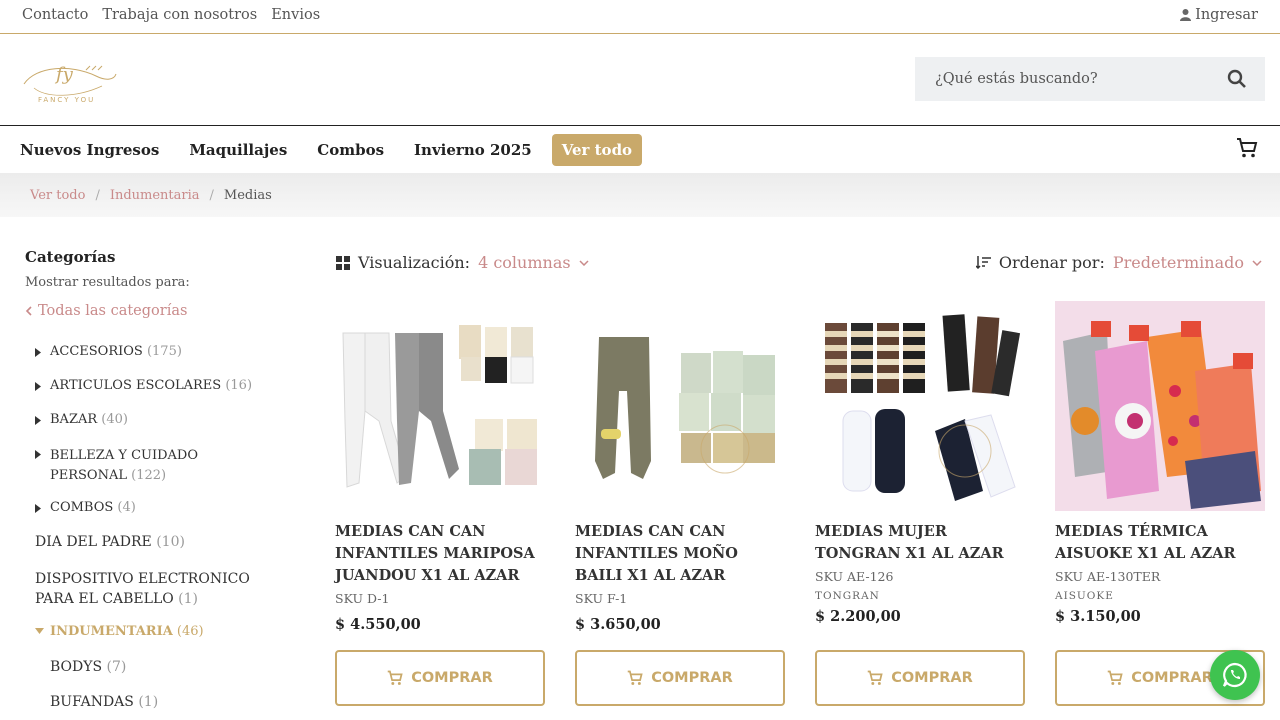 This screenshot has width=1280, height=720. I want to click on breadcrumb-current: Medias, so click(247, 195).